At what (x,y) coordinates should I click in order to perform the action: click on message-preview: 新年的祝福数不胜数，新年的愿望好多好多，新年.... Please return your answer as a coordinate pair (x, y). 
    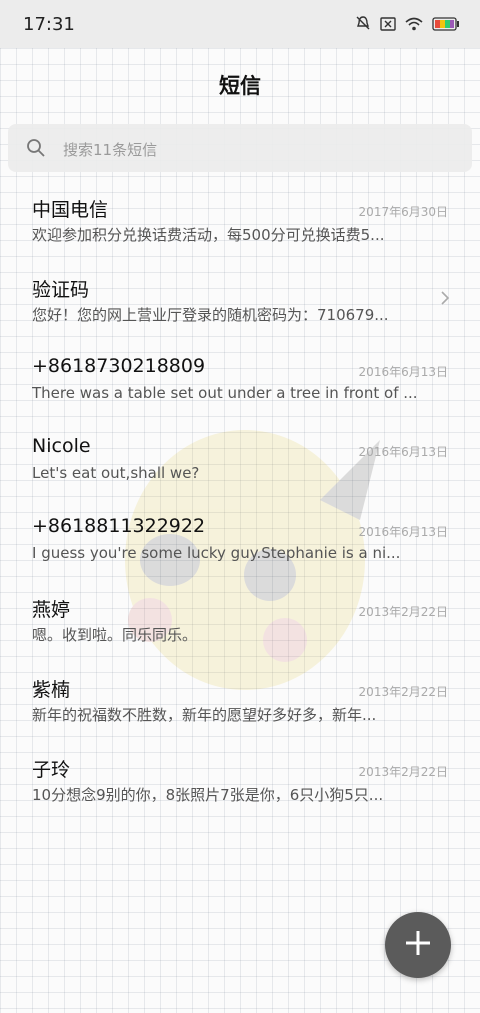
    Looking at the image, I should click on (204, 715).